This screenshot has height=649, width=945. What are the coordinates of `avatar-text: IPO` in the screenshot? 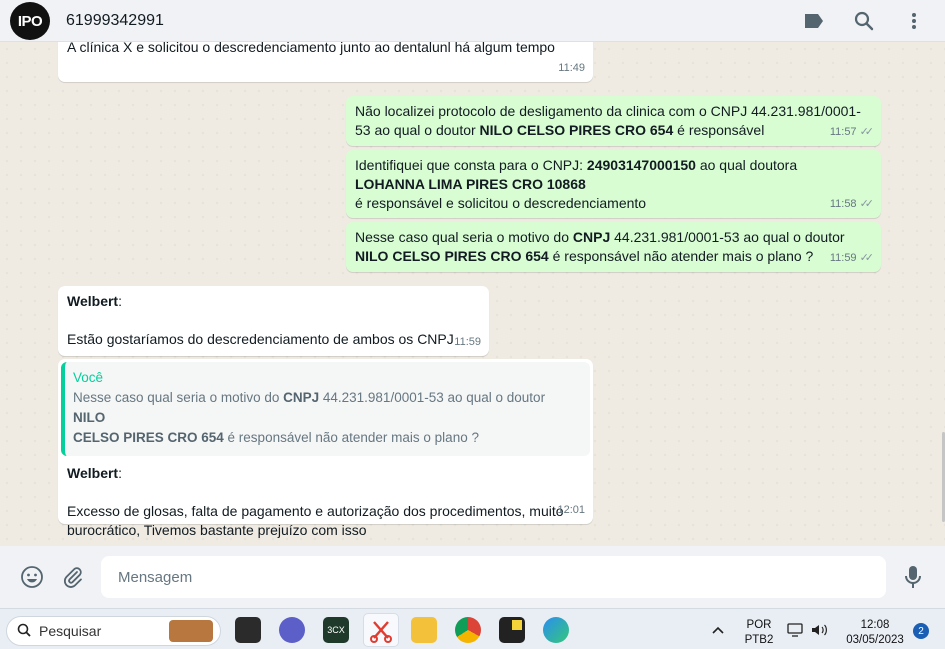 It's located at (30, 21).